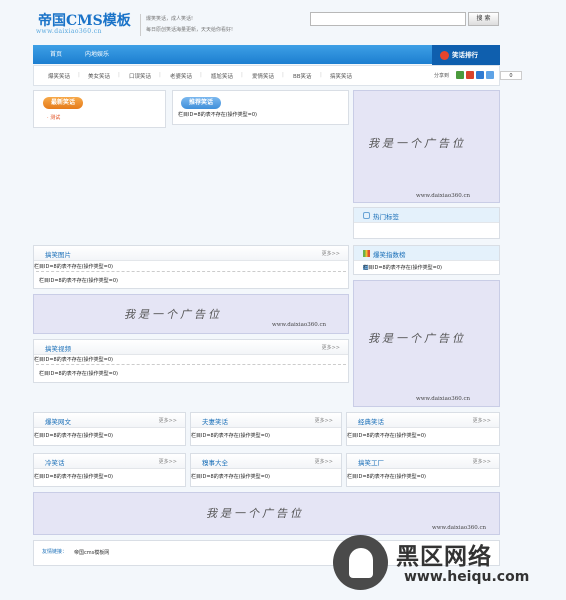 The image size is (566, 600). What do you see at coordinates (109, 429) in the screenshot?
I see `category-panel-1: 爆笑网文 更多>> 栏目ID=8的表不存在(操作类型=0)` at bounding box center [109, 429].